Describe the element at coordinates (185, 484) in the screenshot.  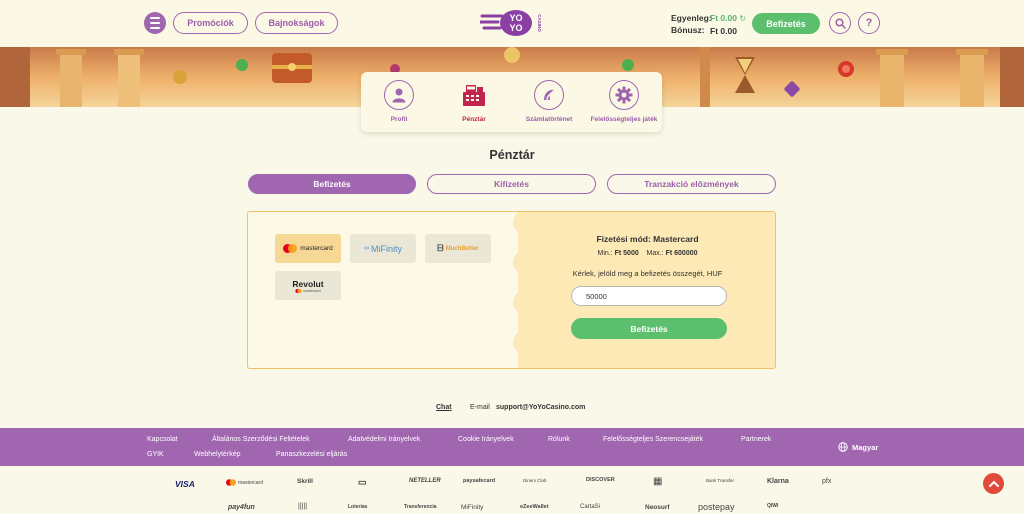
I see `visa-logo: VISA` at that location.